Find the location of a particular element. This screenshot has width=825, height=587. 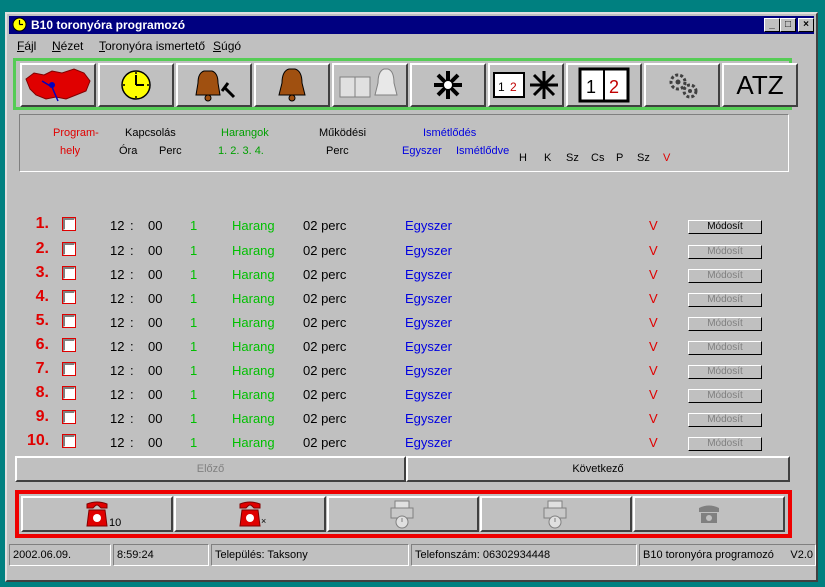

menu-toronyora-ismerteto: Toronyóra ismertető is located at coordinates (152, 46).